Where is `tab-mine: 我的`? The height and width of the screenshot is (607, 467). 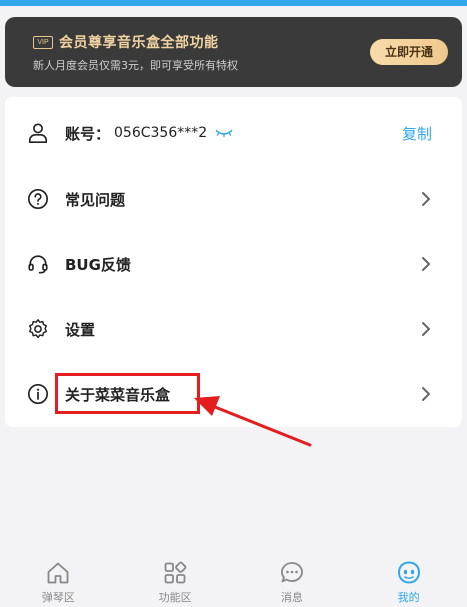 tab-mine: 我的 is located at coordinates (408, 578).